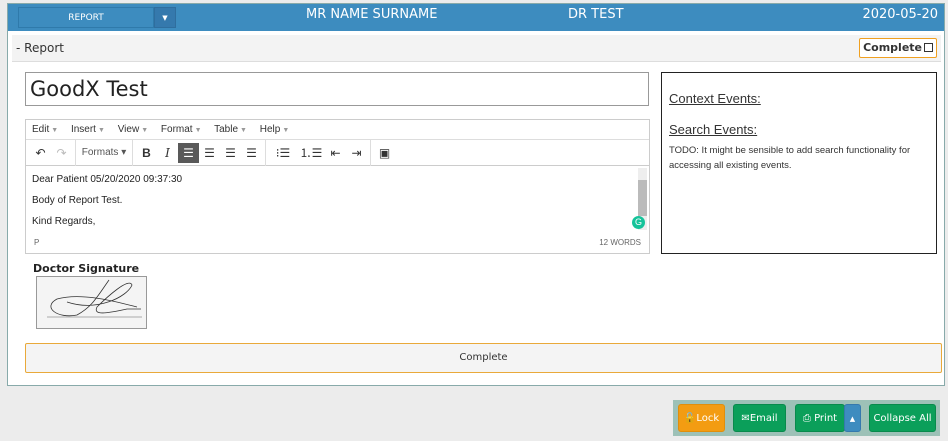 This screenshot has height=441, width=948. What do you see at coordinates (701, 418) in the screenshot?
I see `lock-button: 🔓Lock` at bounding box center [701, 418].